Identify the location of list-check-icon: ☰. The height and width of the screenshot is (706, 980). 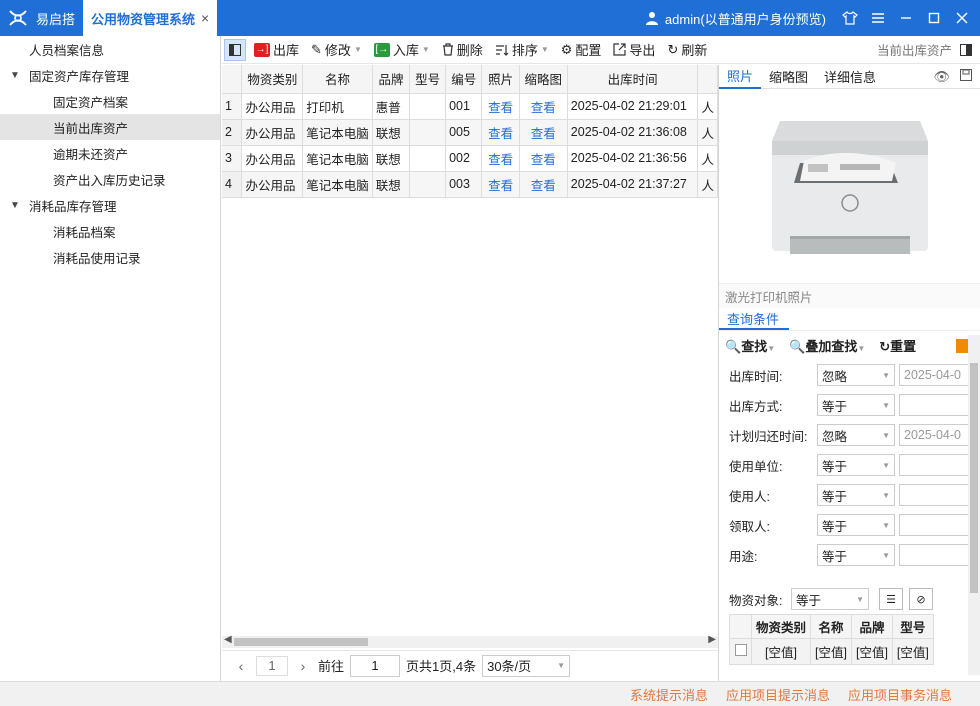
(891, 599).